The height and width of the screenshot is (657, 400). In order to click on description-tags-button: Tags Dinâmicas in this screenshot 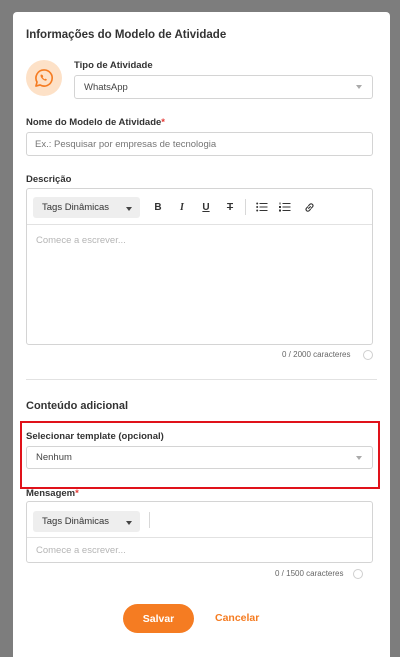, I will do `click(86, 207)`.